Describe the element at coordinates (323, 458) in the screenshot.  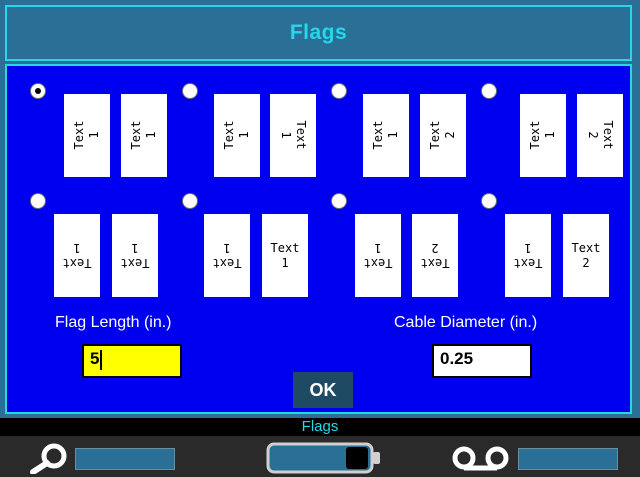
I see `battery-icon` at that location.